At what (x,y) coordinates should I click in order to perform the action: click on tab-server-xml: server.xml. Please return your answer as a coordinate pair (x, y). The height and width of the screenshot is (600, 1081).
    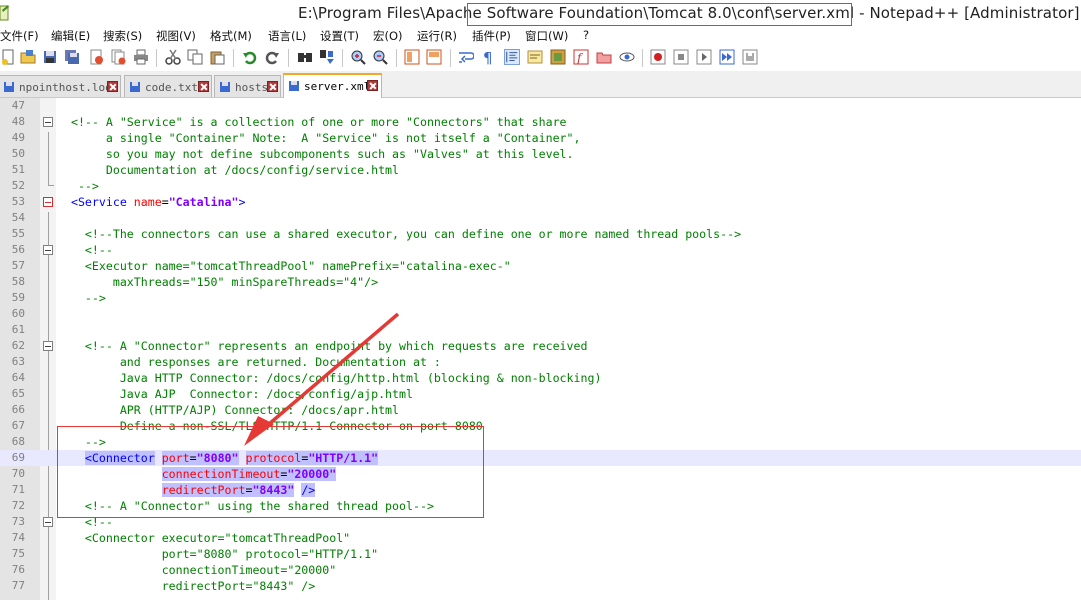
    Looking at the image, I should click on (332, 85).